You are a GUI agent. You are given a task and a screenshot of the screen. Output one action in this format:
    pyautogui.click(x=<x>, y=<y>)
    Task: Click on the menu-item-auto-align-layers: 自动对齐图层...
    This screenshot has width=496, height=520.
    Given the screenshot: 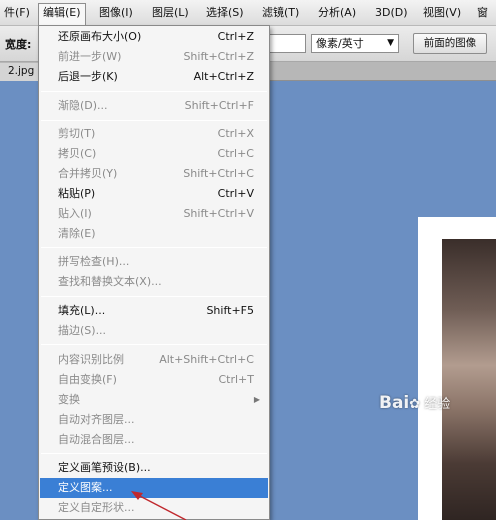 What is the action you would take?
    pyautogui.click(x=154, y=420)
    